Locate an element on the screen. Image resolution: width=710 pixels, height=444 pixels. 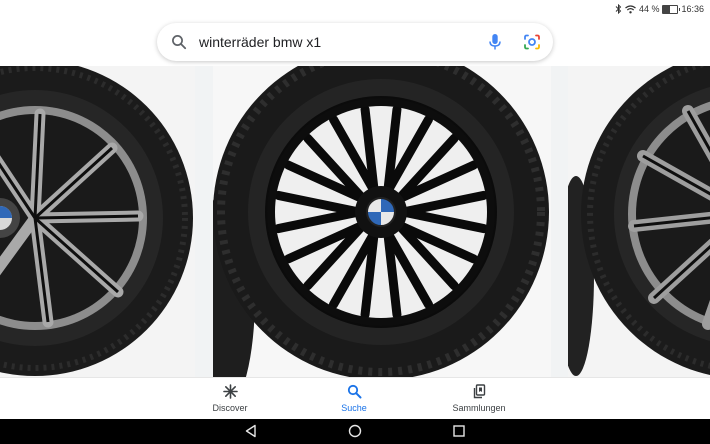
search-query: winterräder bmw x1 is located at coordinates (260, 42).